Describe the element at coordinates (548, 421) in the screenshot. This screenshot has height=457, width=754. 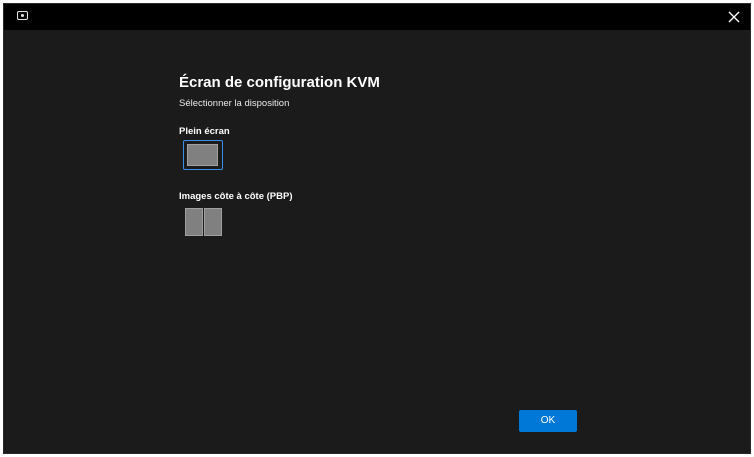
I see `ok-button: OK` at that location.